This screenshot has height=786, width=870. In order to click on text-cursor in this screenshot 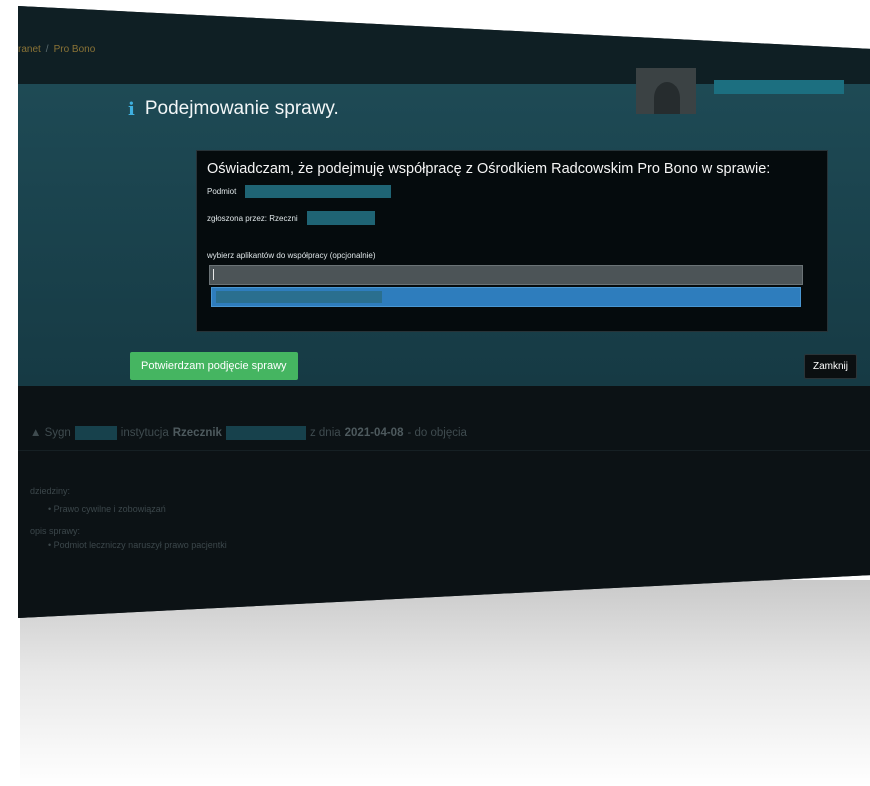, I will do `click(213, 274)`.